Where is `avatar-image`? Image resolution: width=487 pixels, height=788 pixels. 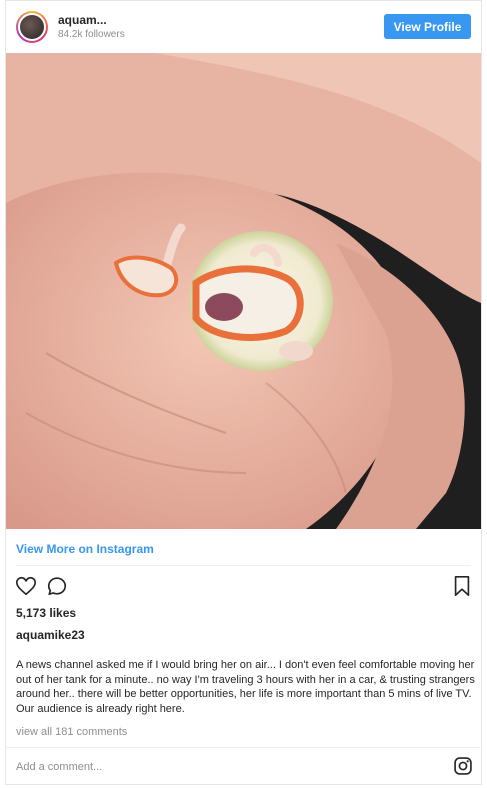 avatar-image is located at coordinates (32, 27).